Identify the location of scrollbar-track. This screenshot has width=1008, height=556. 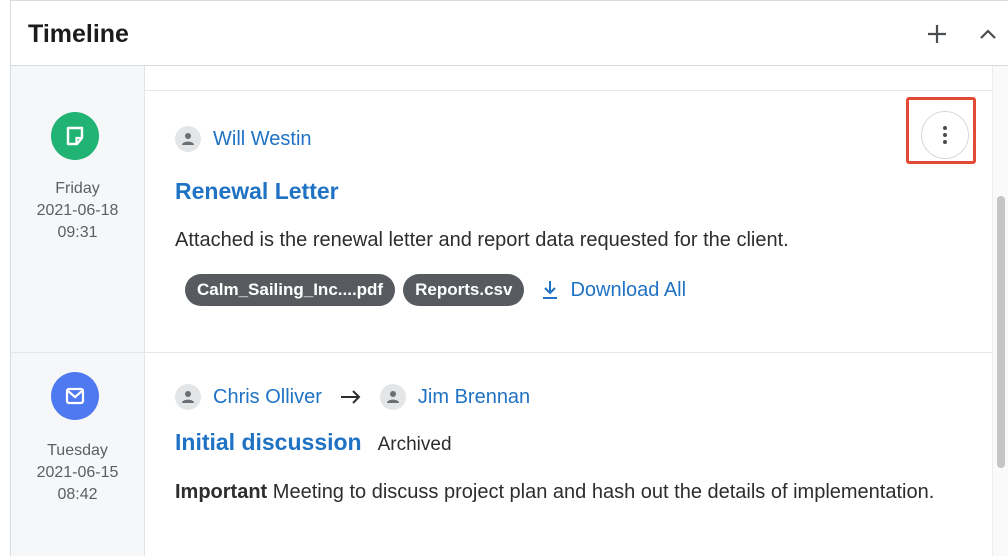
(1000, 311).